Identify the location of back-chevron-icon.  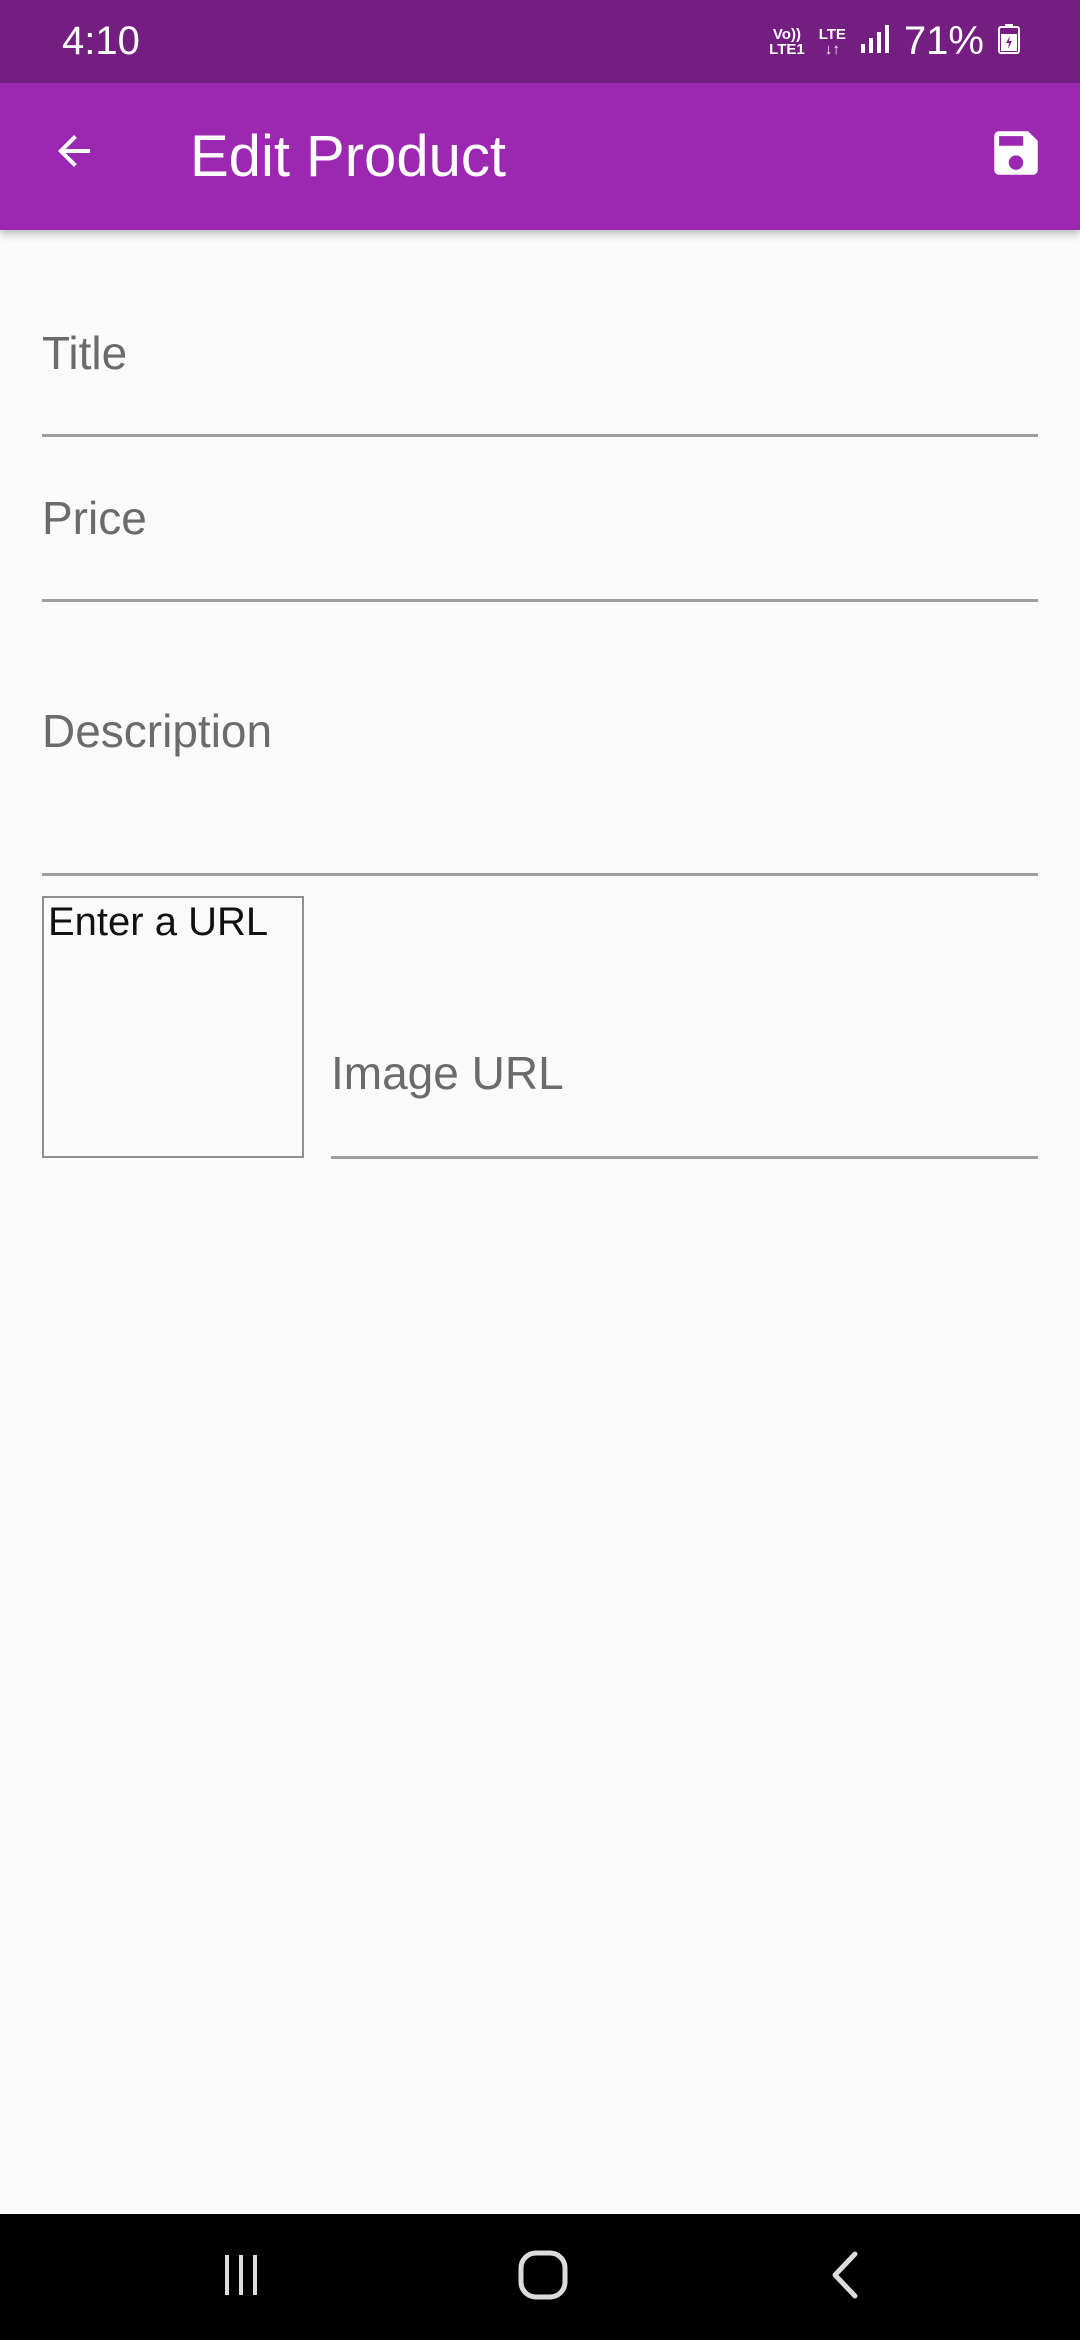
(845, 2277).